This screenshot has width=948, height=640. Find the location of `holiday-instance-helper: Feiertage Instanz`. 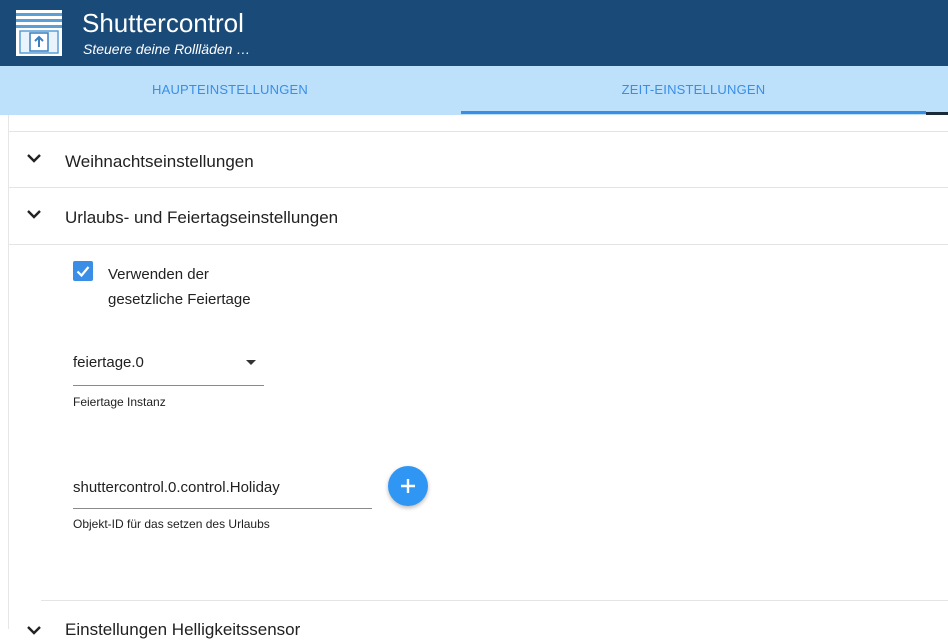

holiday-instance-helper: Feiertage Instanz is located at coordinates (119, 402).